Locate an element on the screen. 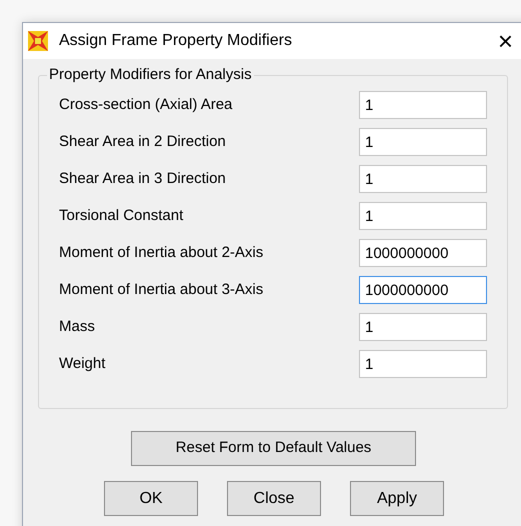  field-label: Weight is located at coordinates (82, 364).